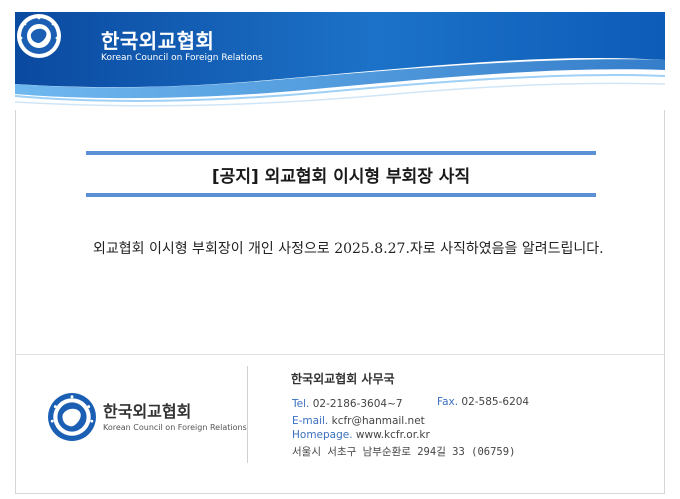  What do you see at coordinates (182, 58) in the screenshot?
I see `org-name-en: Korean Council on Foreign Relations` at bounding box center [182, 58].